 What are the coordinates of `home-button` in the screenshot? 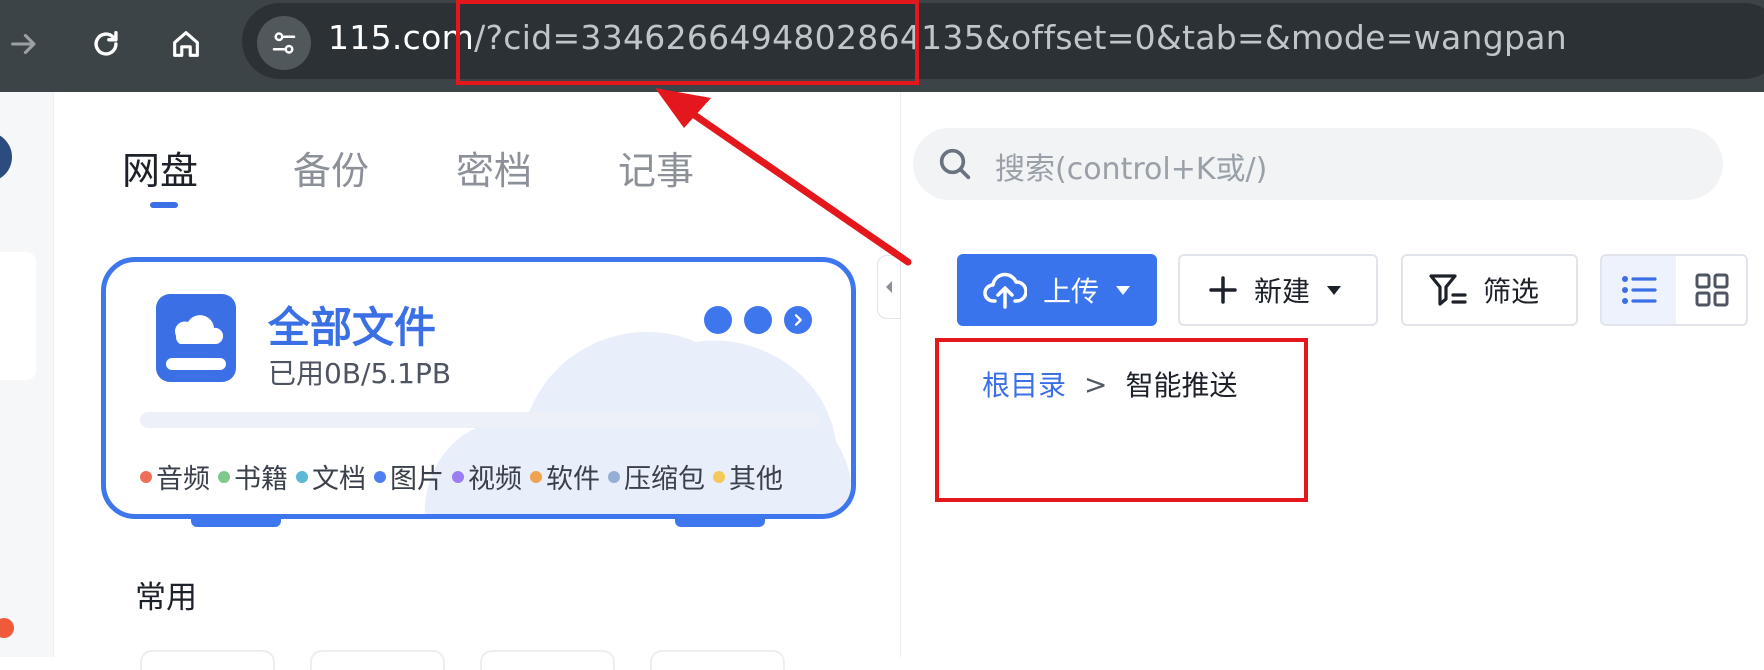 It's located at (186, 44).